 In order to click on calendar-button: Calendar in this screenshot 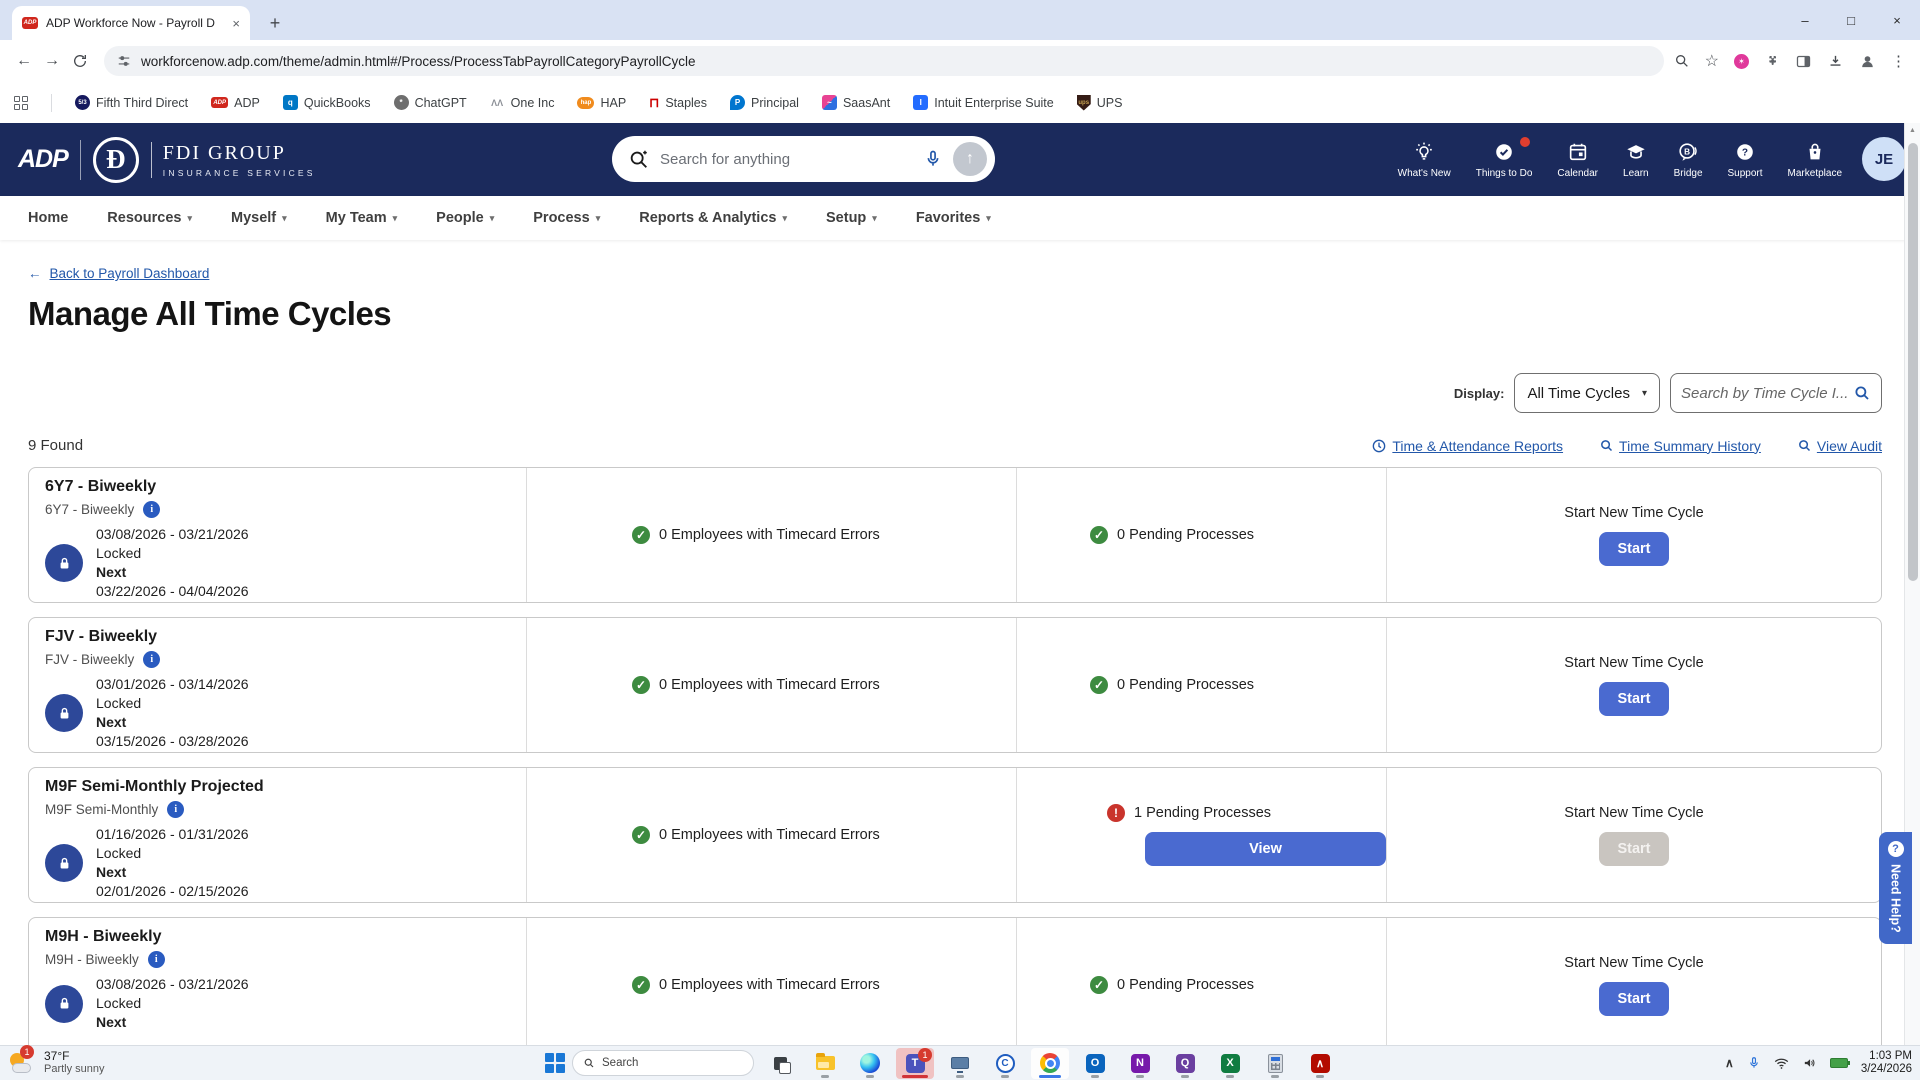, I will do `click(1577, 160)`.